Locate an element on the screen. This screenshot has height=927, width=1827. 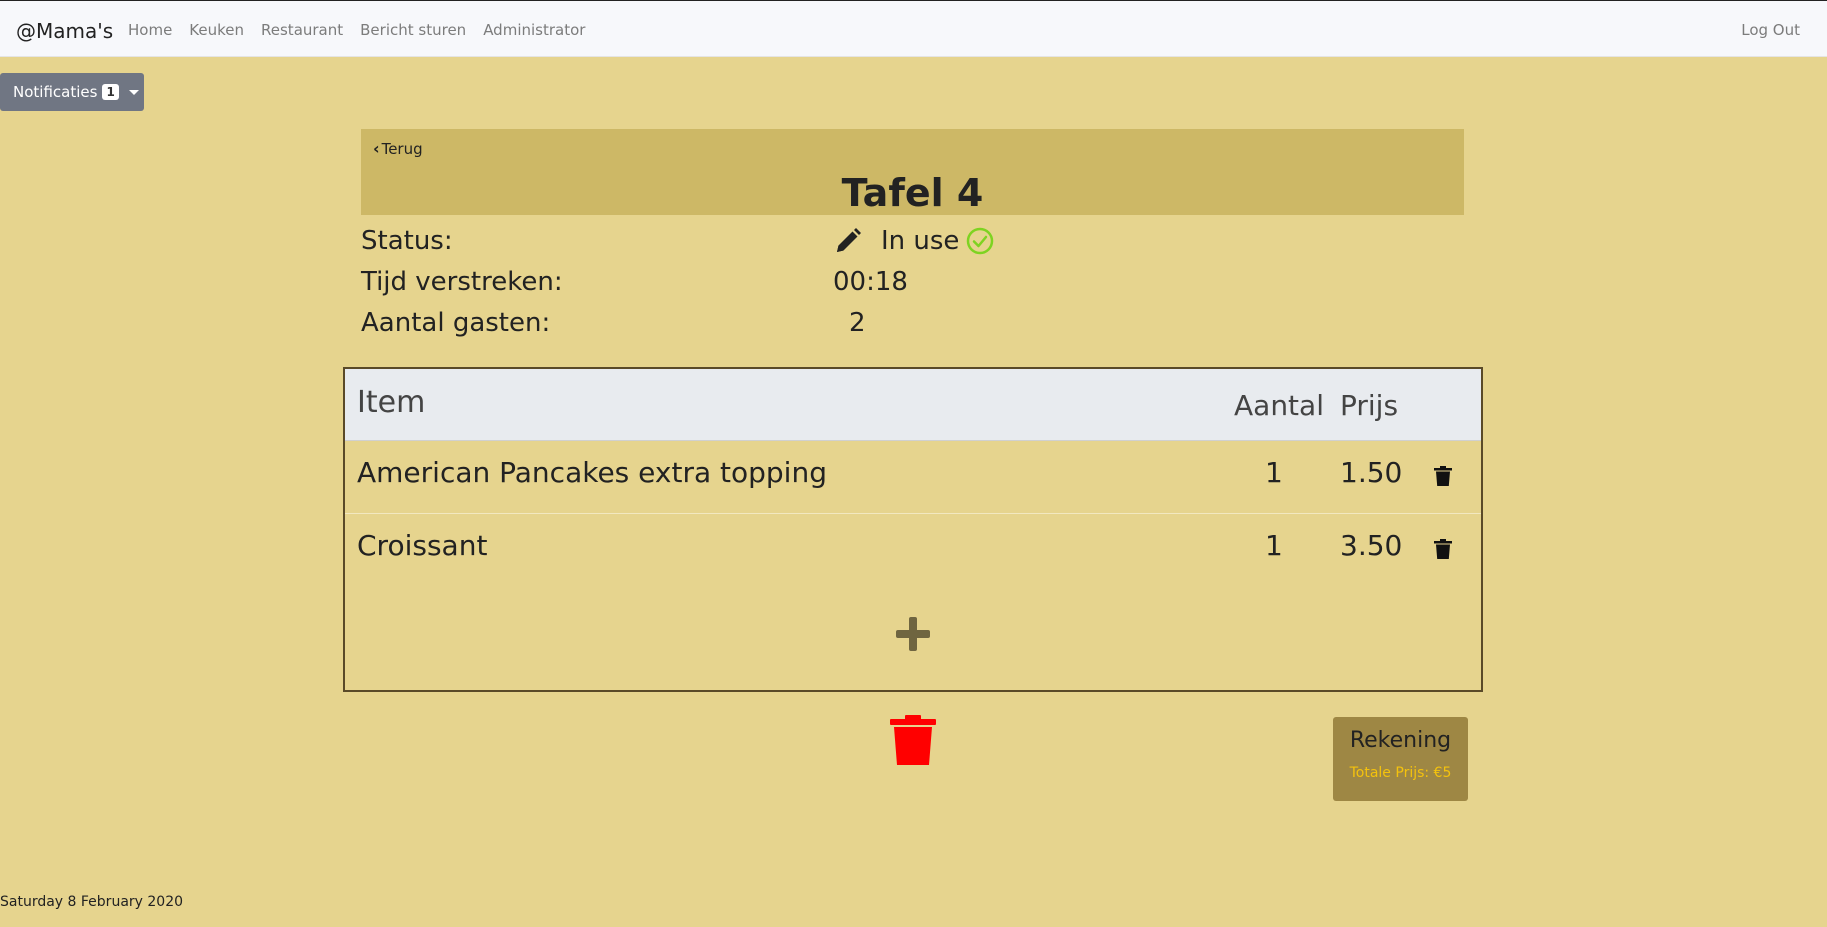
nav-link-keuken: Keuken is located at coordinates (216, 30).